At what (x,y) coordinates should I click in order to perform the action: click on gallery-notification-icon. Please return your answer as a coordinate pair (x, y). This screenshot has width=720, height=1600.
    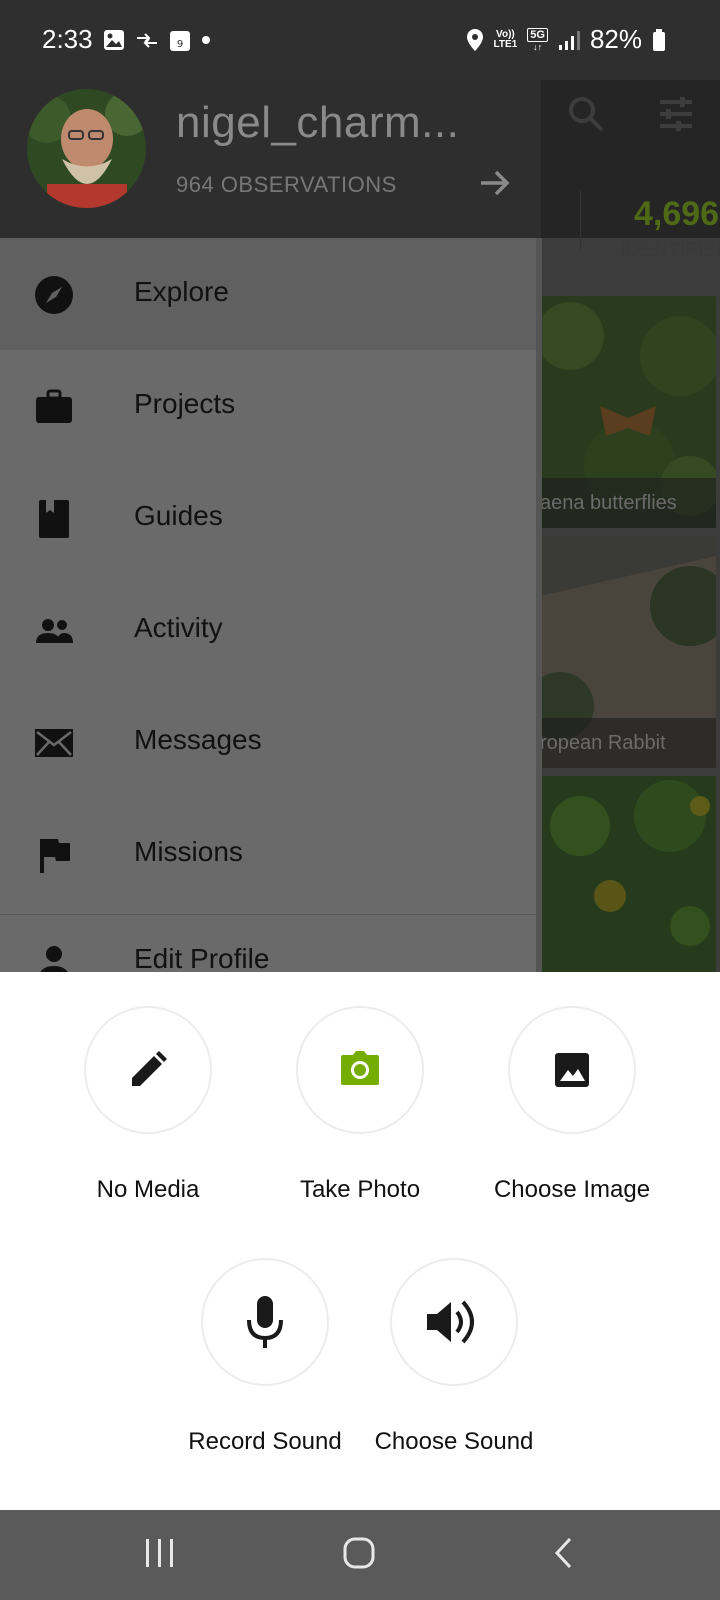
    Looking at the image, I should click on (114, 40).